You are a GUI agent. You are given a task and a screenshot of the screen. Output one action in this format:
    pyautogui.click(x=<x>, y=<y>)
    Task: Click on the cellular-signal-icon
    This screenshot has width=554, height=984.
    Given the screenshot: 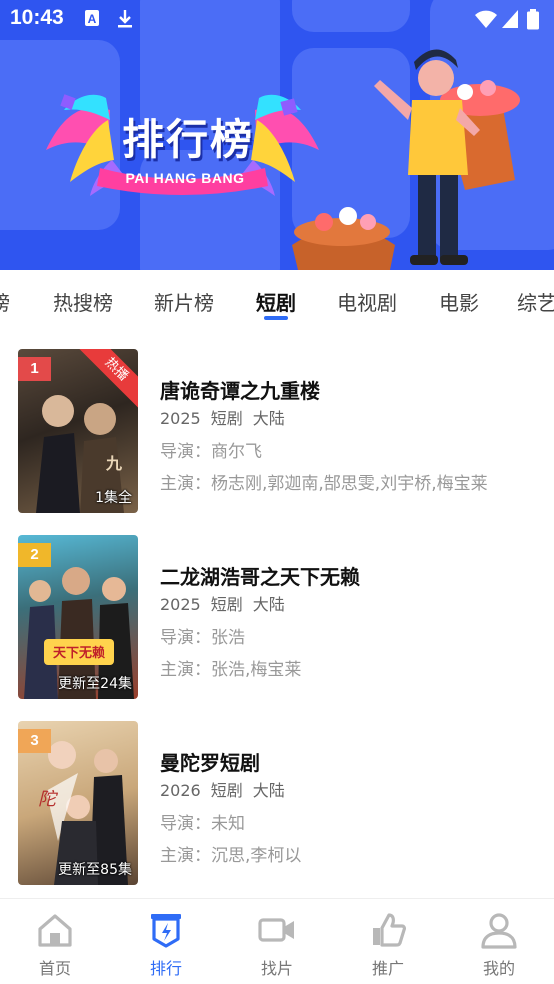 What is the action you would take?
    pyautogui.click(x=510, y=19)
    